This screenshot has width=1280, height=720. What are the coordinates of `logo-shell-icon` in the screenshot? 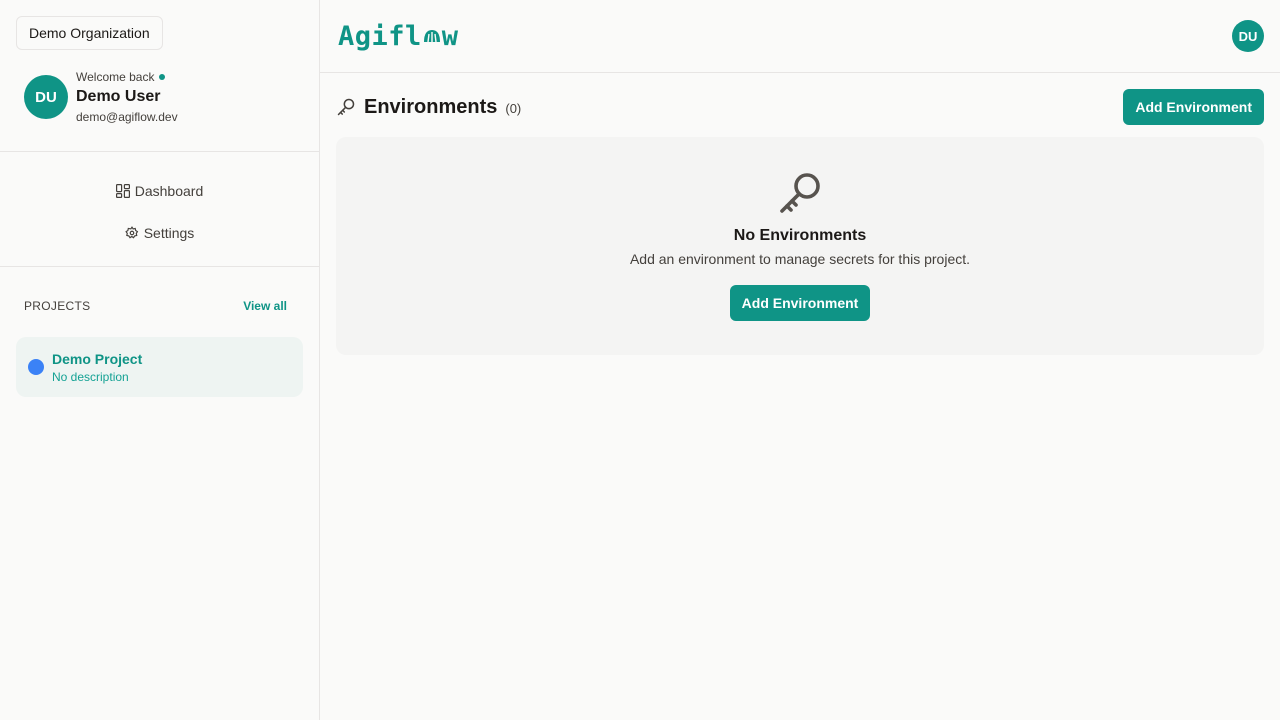 It's located at (431, 36).